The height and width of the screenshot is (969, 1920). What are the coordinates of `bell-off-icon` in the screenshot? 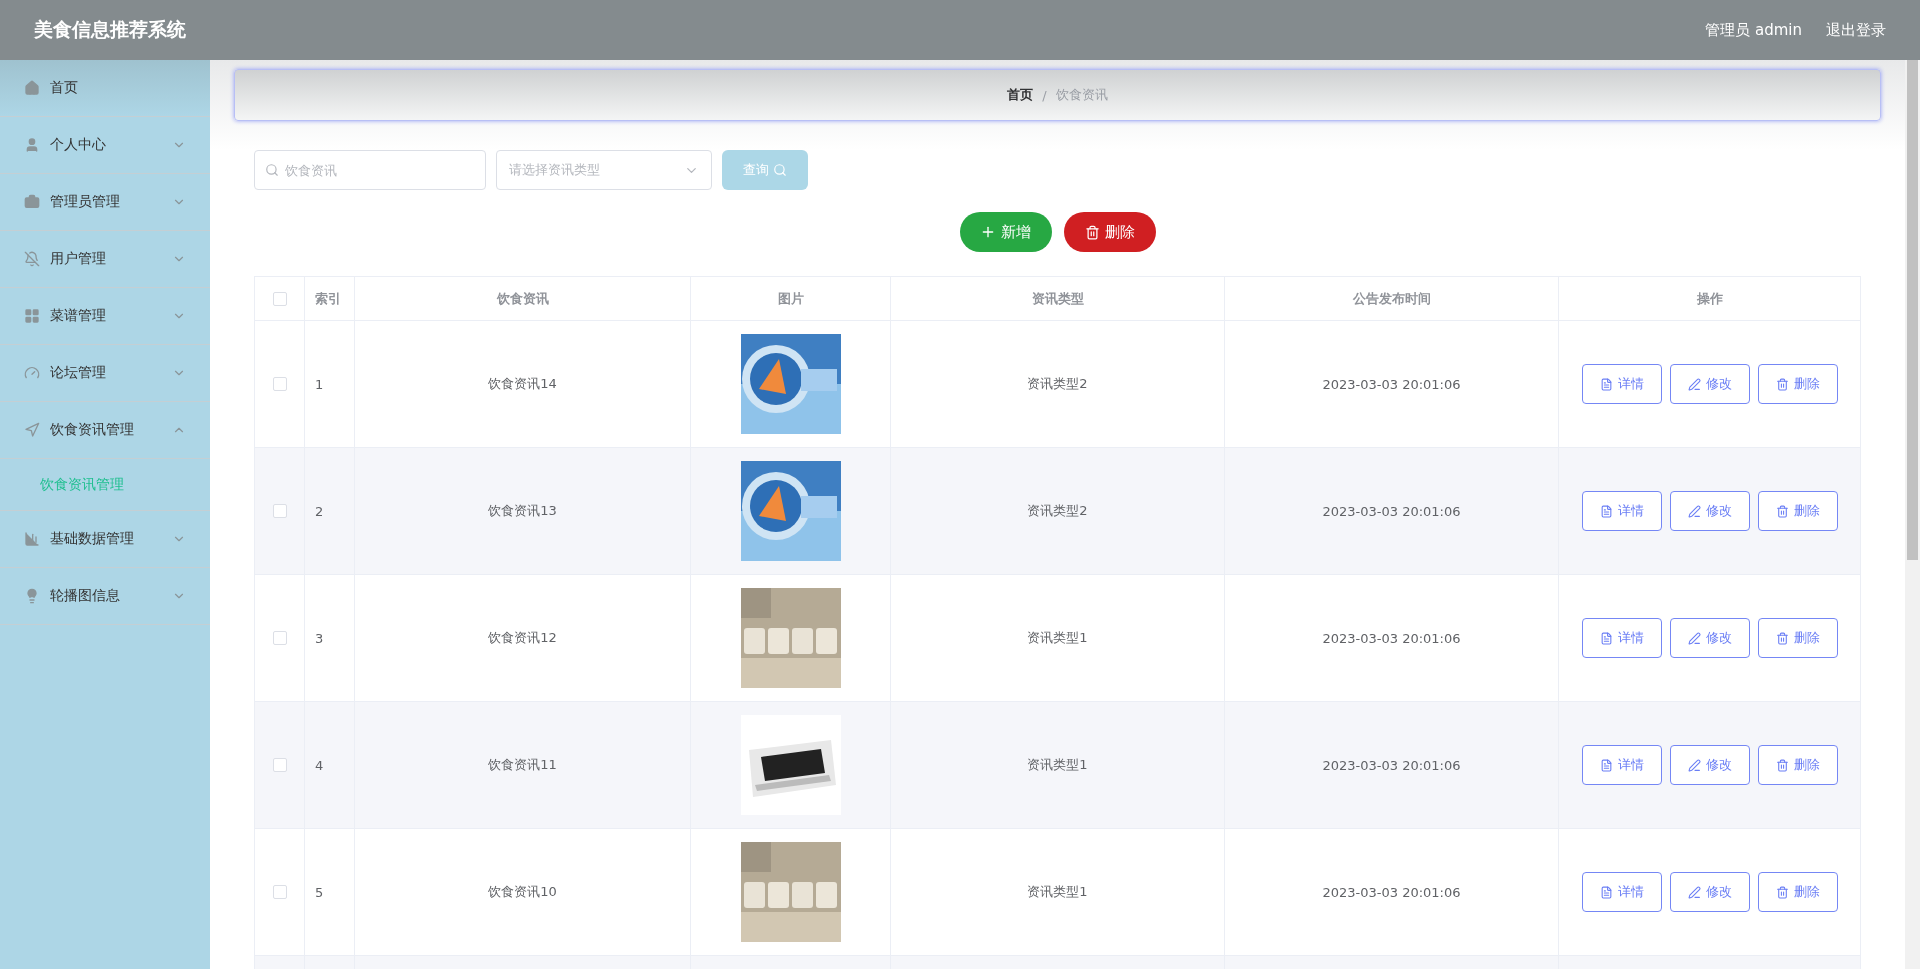 It's located at (32, 259).